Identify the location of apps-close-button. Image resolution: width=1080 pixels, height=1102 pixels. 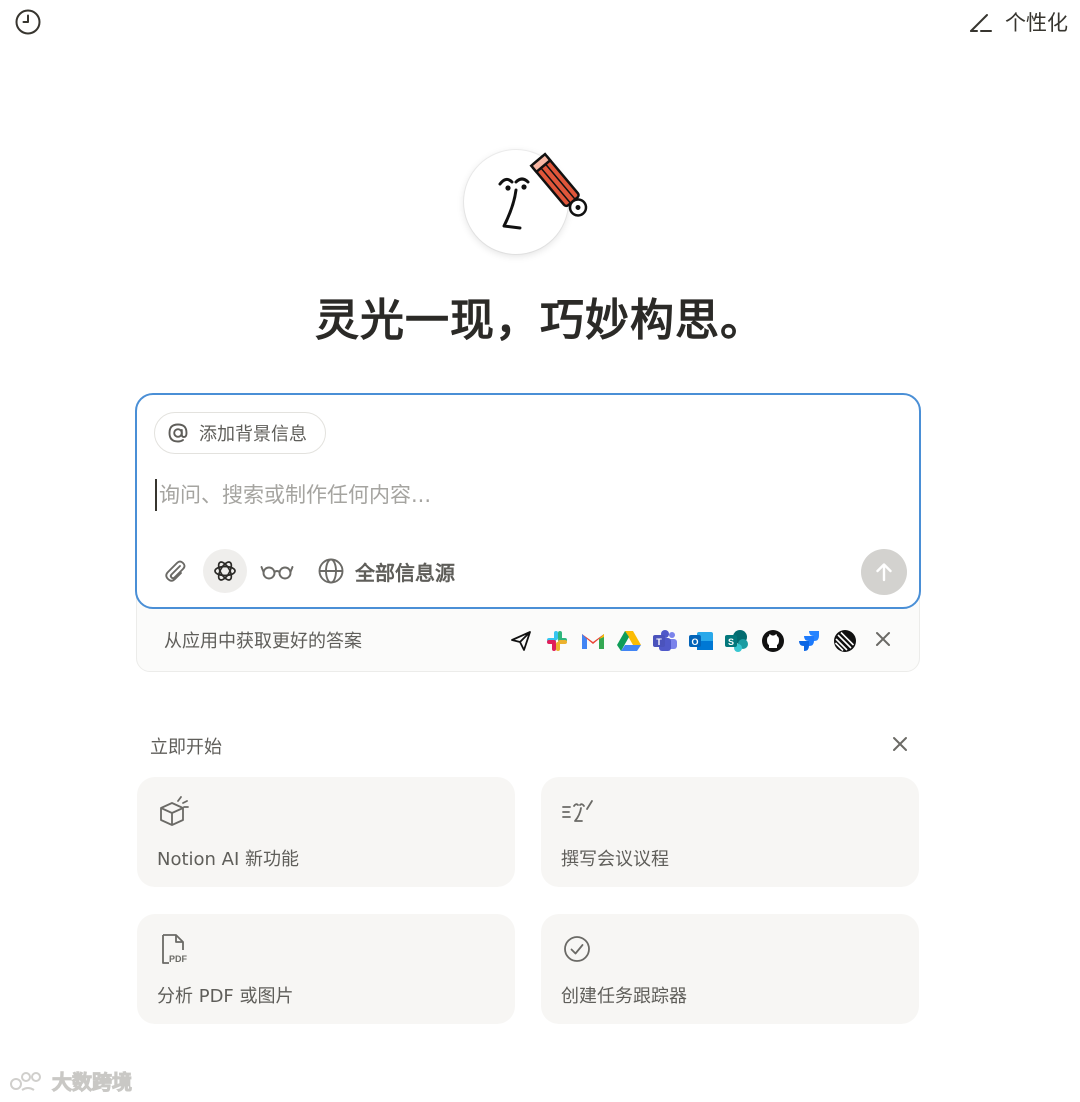
(883, 639).